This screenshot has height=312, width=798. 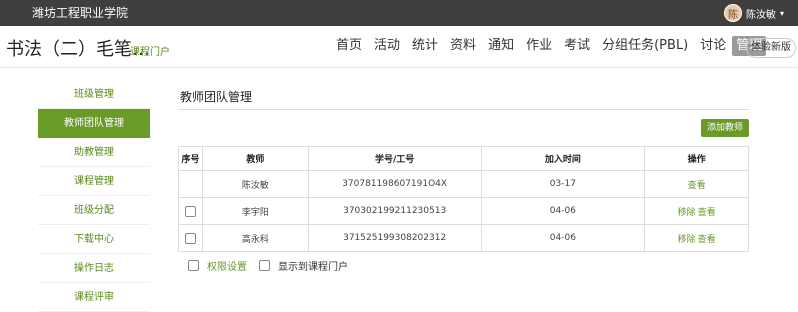 I want to click on avatar: 陈, so click(x=732, y=13).